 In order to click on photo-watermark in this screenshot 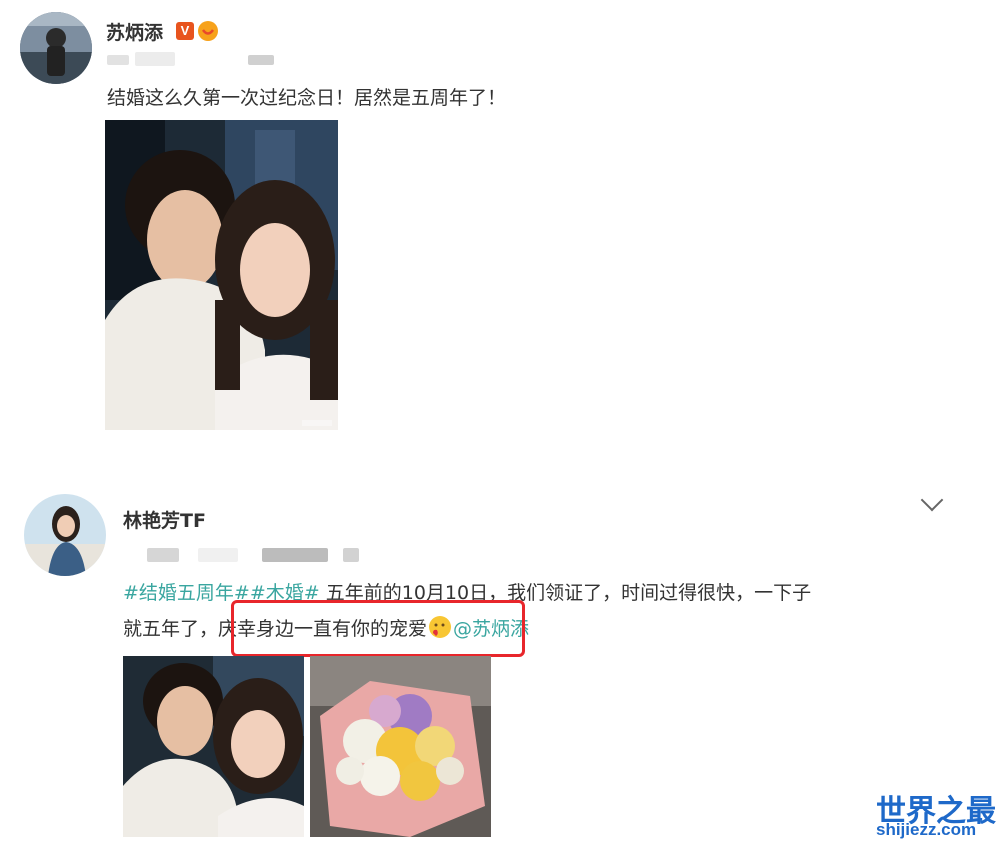, I will do `click(317, 423)`.